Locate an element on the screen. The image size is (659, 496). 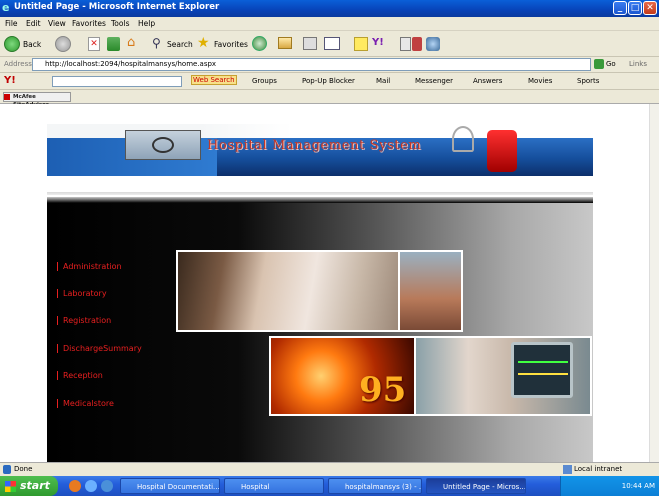
nav-registration: Registration is located at coordinates (84, 320).